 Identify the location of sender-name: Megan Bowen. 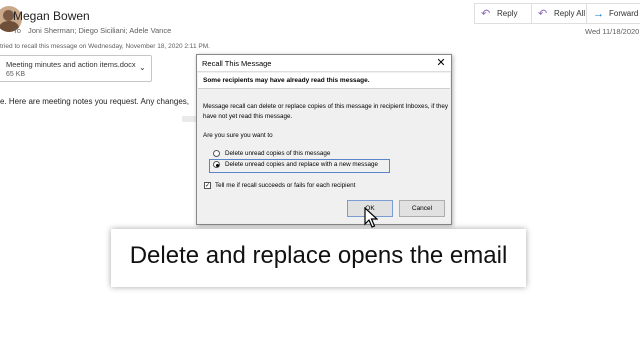
(51, 16).